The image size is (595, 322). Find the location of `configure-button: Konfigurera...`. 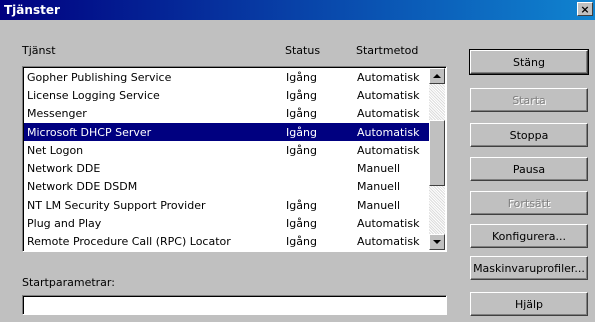

configure-button: Konfigurera... is located at coordinates (529, 236).